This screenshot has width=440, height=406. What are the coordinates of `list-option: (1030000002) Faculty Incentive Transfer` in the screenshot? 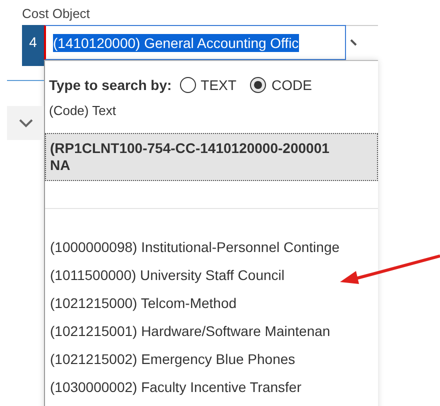 It's located at (175, 386).